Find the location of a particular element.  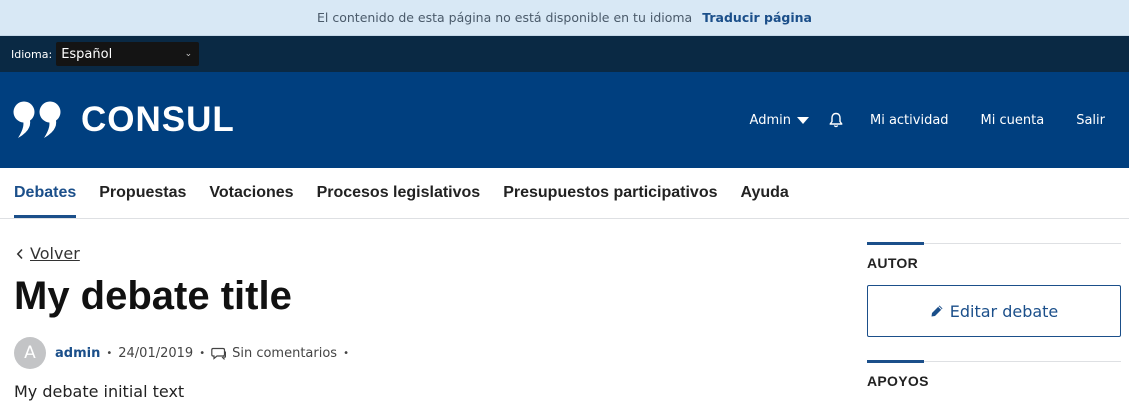

notifications-button is located at coordinates (836, 120).